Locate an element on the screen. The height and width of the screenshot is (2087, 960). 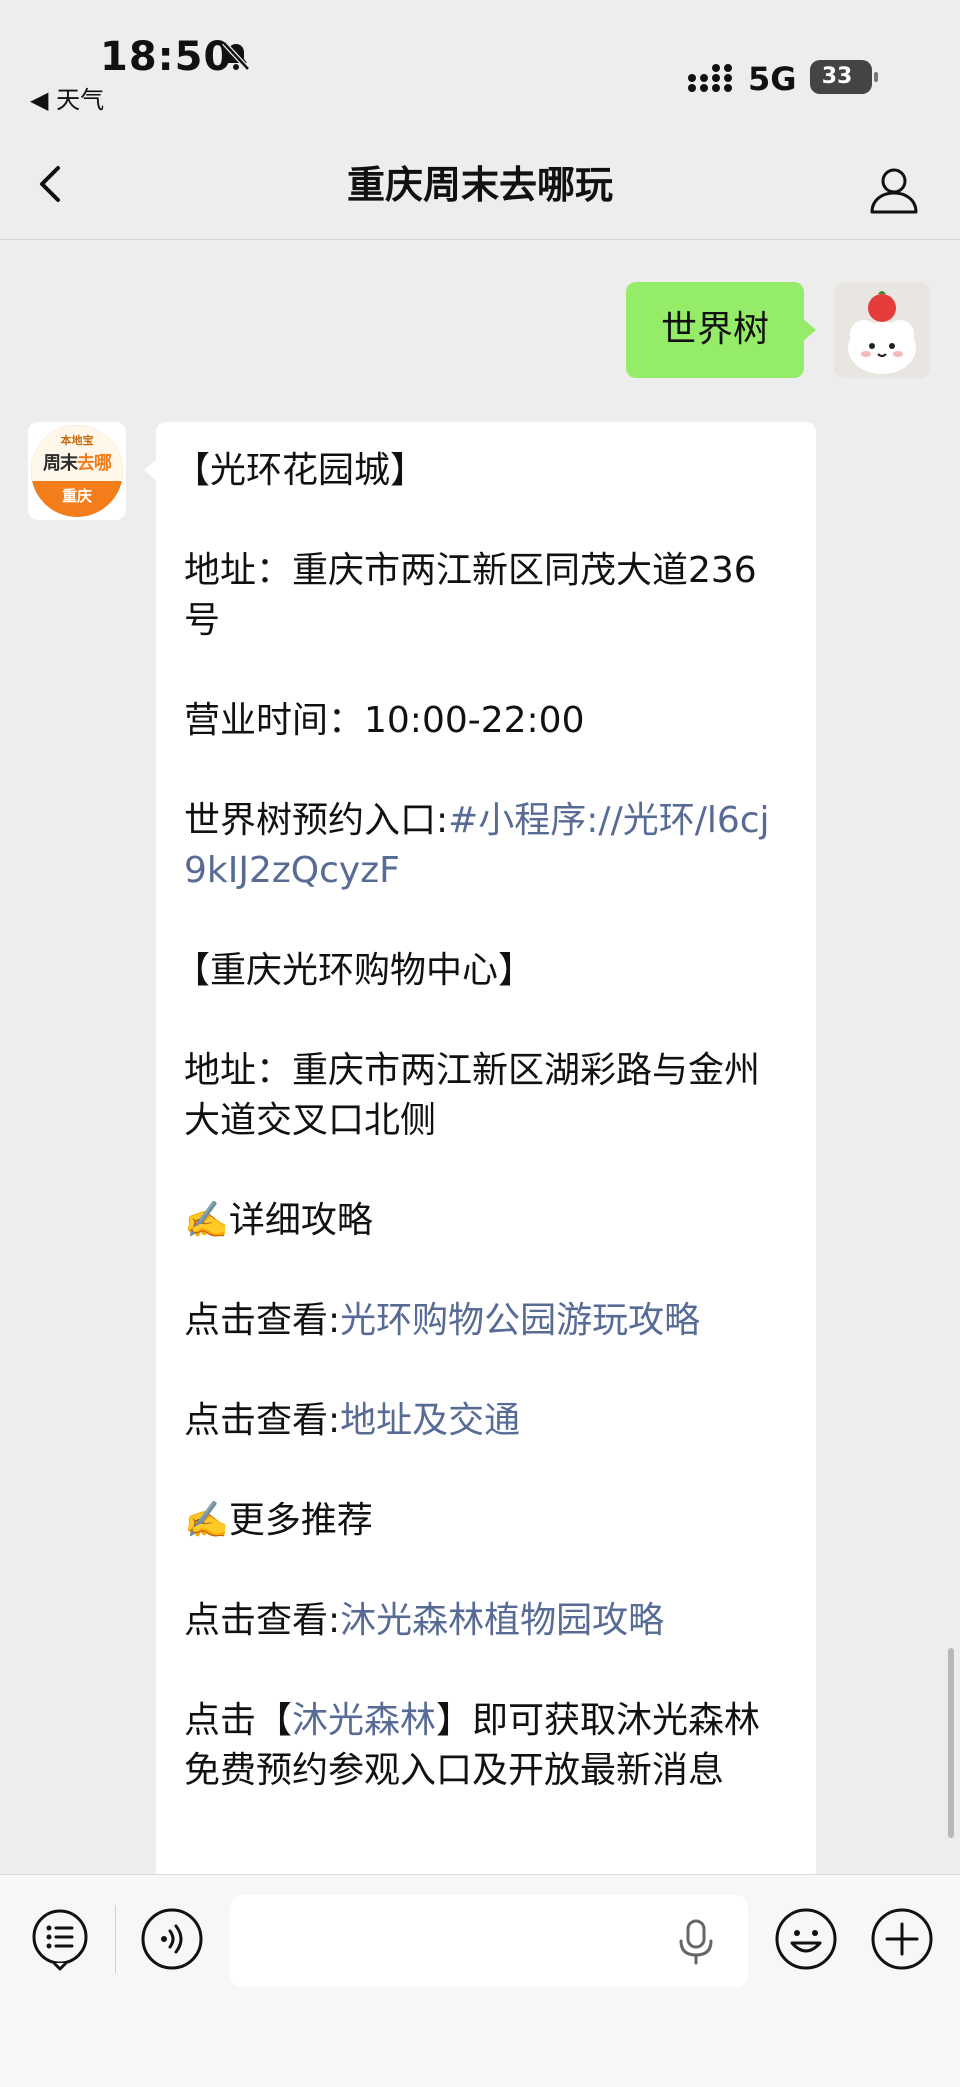
address-2: 地址：重庆市两江新区湖彩路与金州大道交叉口北侧 is located at coordinates (472, 1095).